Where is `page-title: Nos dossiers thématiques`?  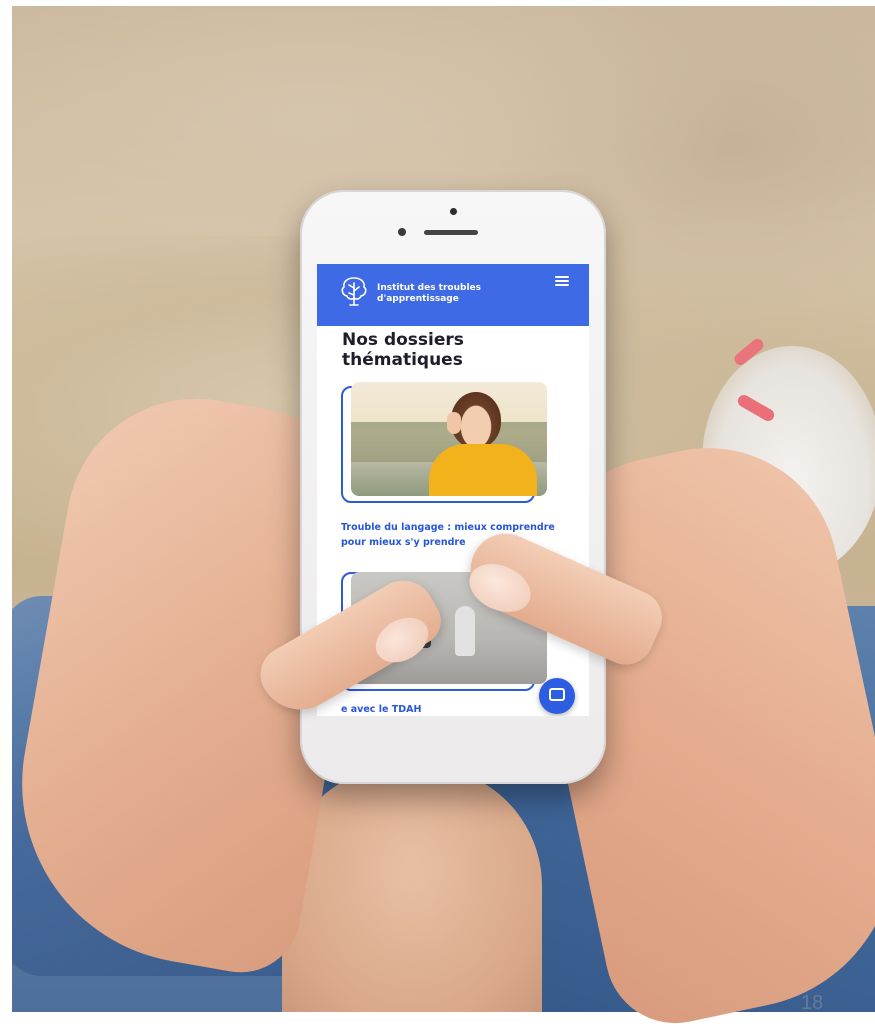 page-title: Nos dossiers thématiques is located at coordinates (403, 350).